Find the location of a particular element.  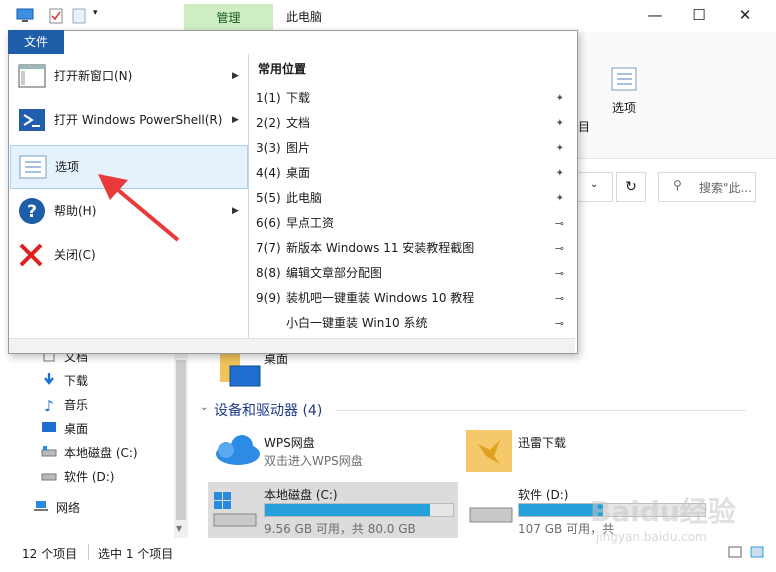

tiles-view-icon is located at coordinates (757, 552).